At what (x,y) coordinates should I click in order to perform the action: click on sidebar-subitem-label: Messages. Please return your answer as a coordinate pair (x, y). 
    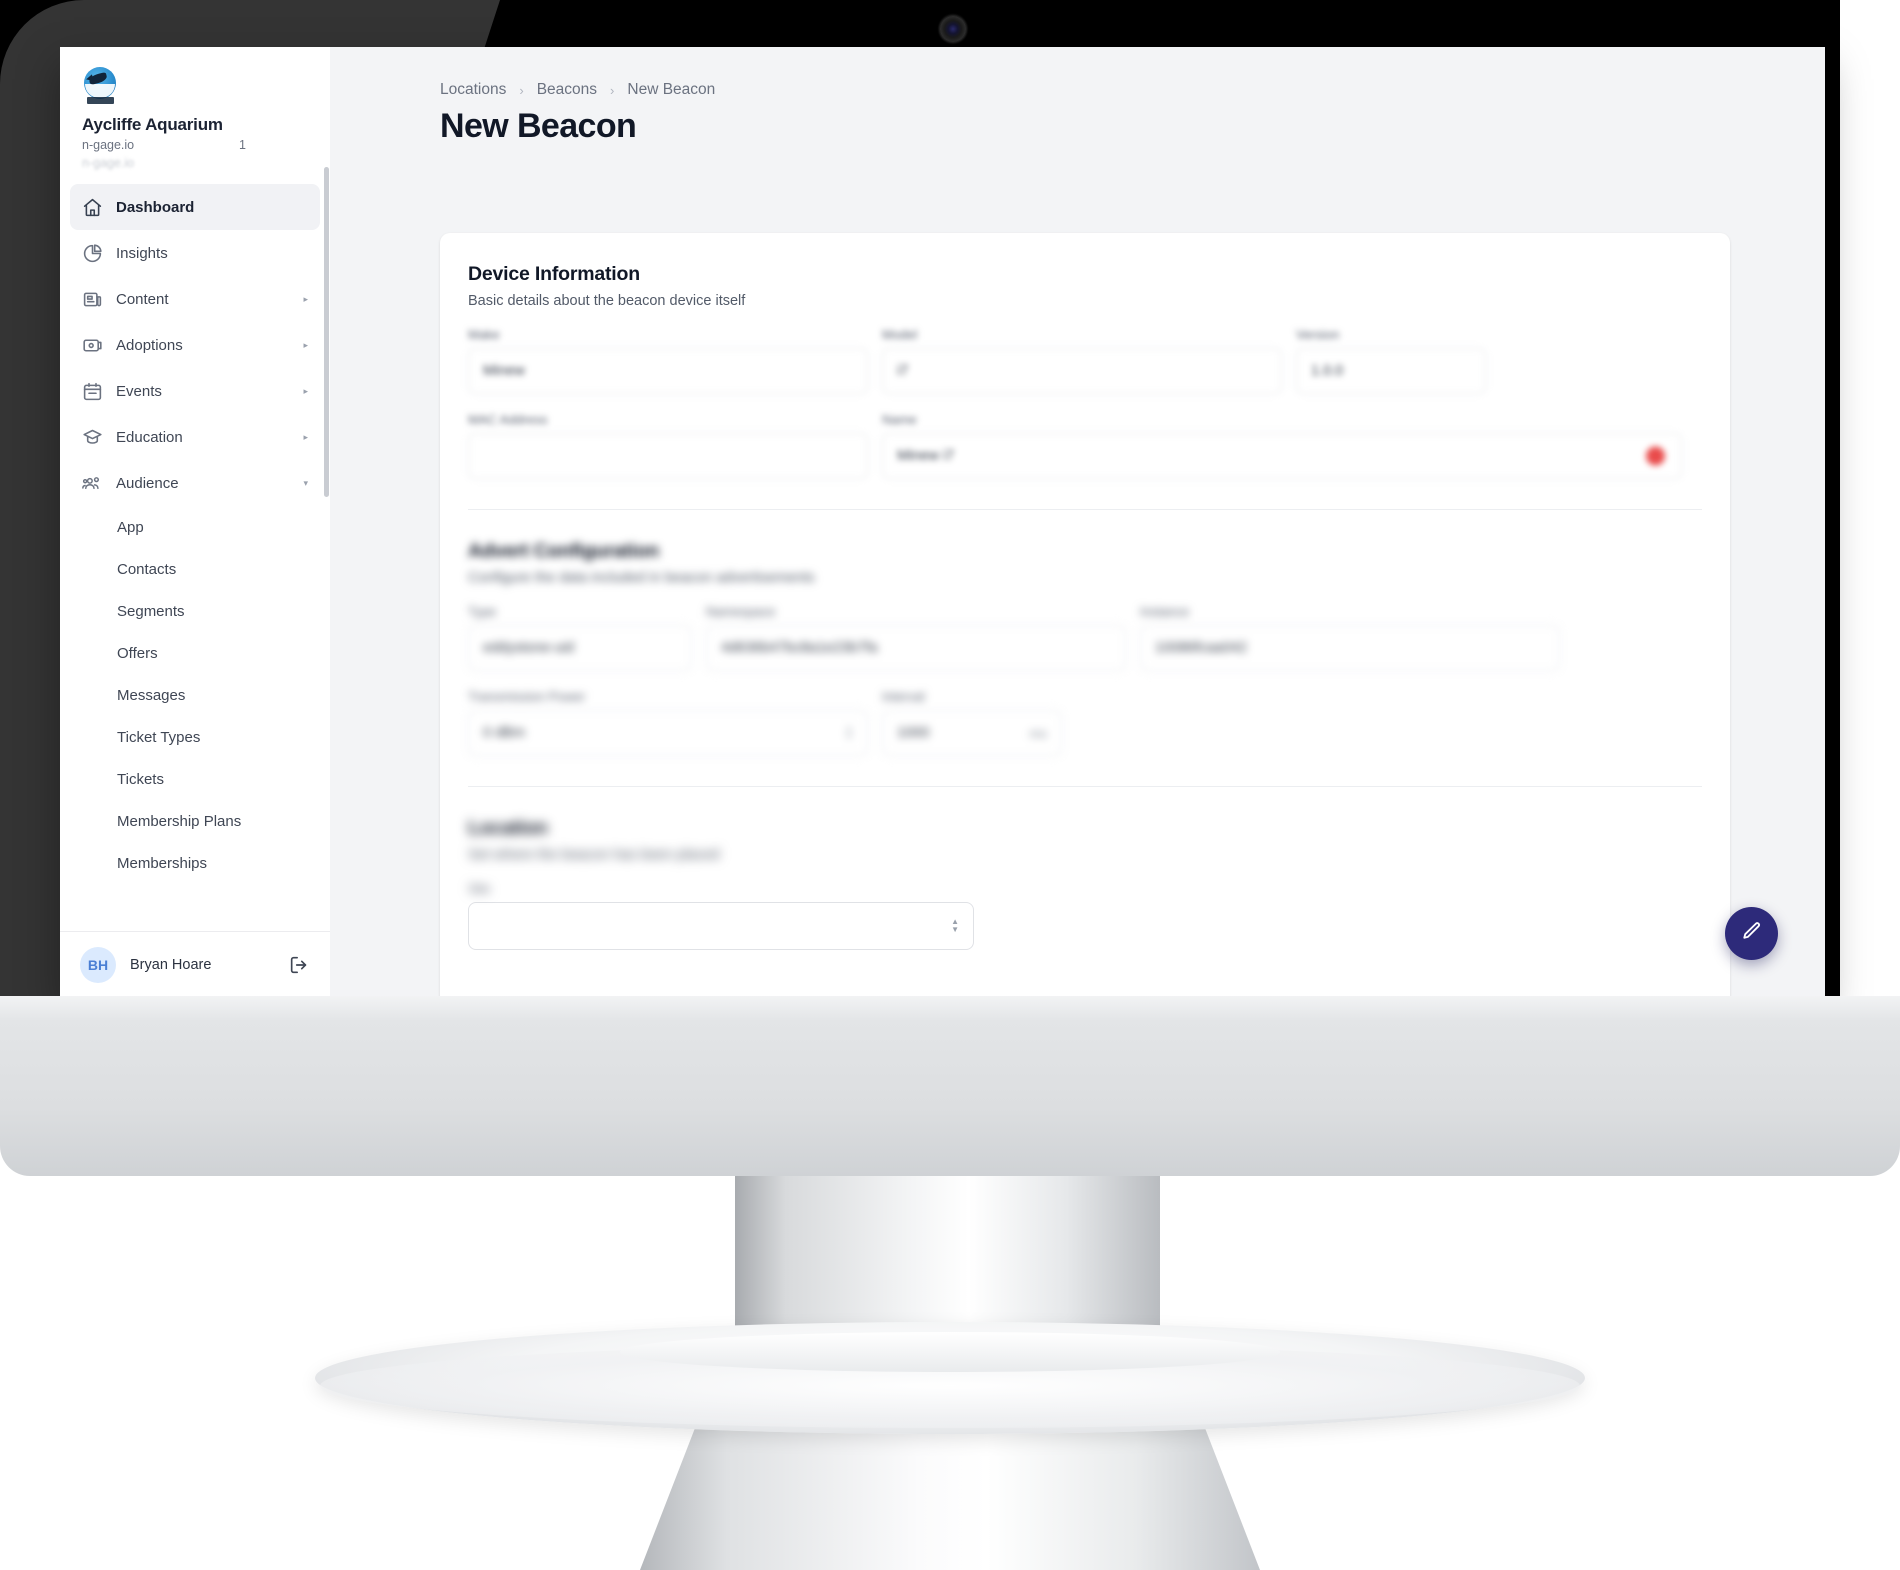
    Looking at the image, I should click on (151, 695).